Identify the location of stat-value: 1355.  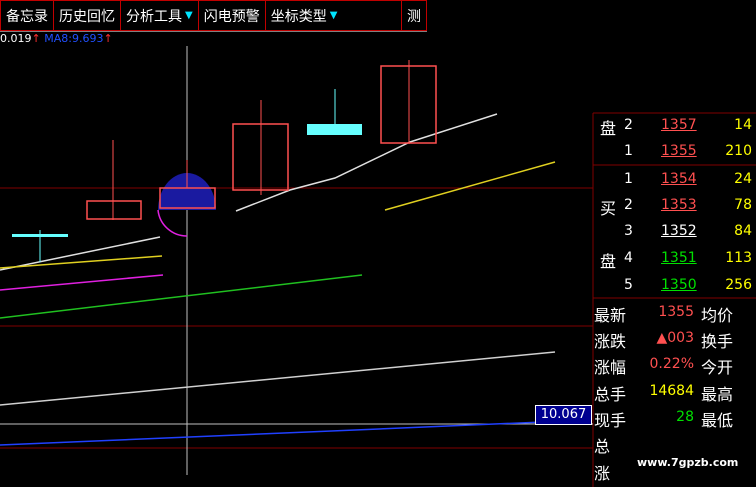
(676, 312).